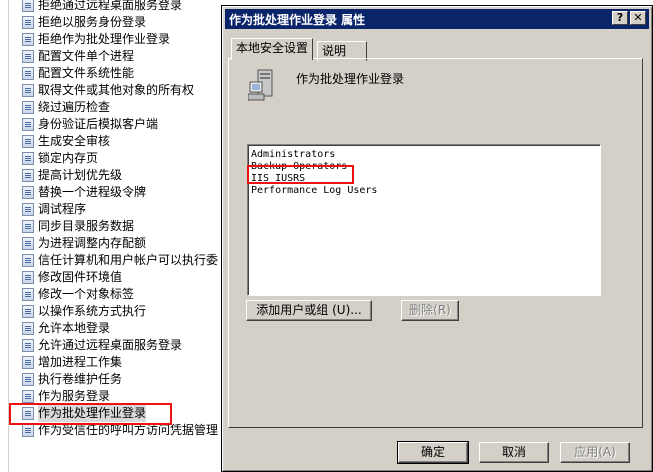  What do you see at coordinates (122, 141) in the screenshot?
I see `list-item: 生成安全审核` at bounding box center [122, 141].